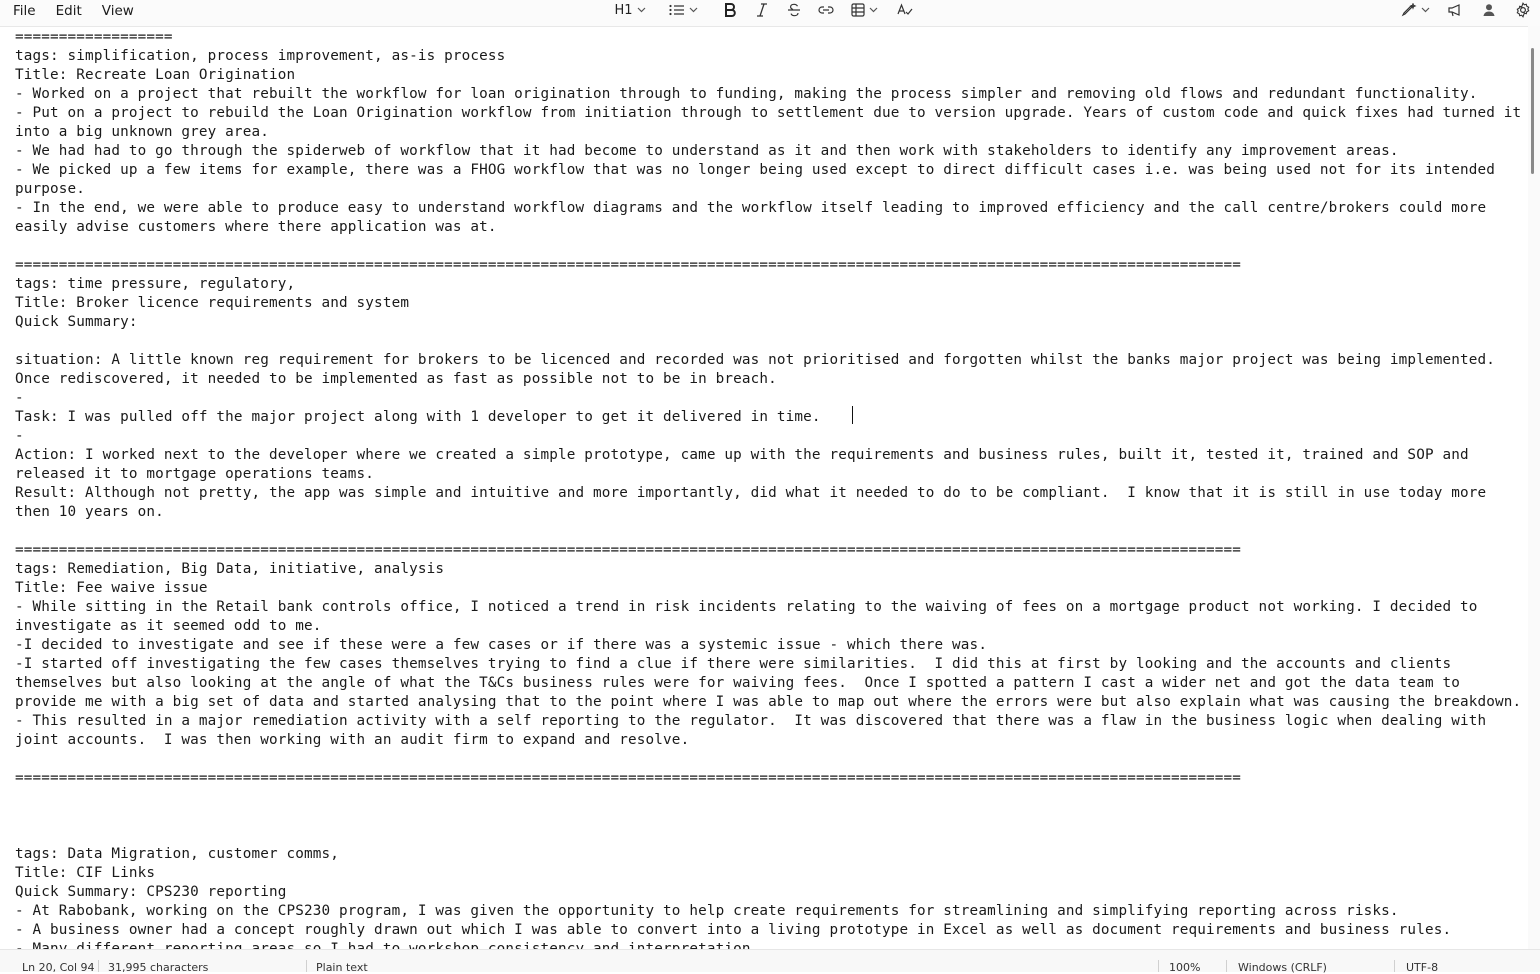 This screenshot has height=974, width=1540. I want to click on table-dropdown, so click(864, 10).